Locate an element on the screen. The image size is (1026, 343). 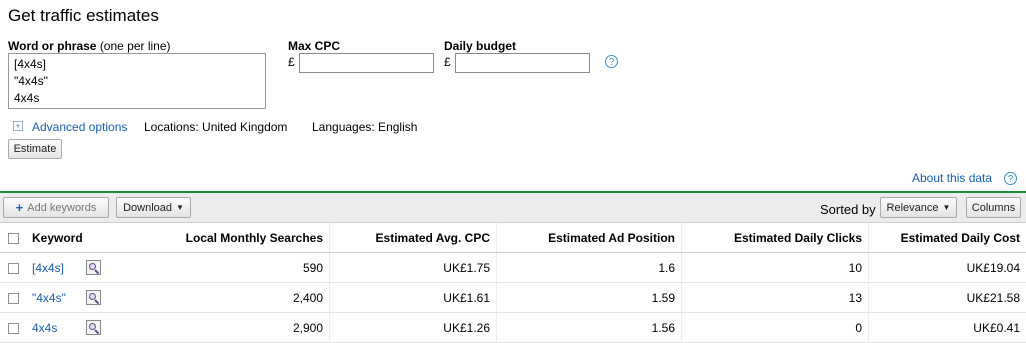
cost-cell: UK£21.58 is located at coordinates (947, 298).